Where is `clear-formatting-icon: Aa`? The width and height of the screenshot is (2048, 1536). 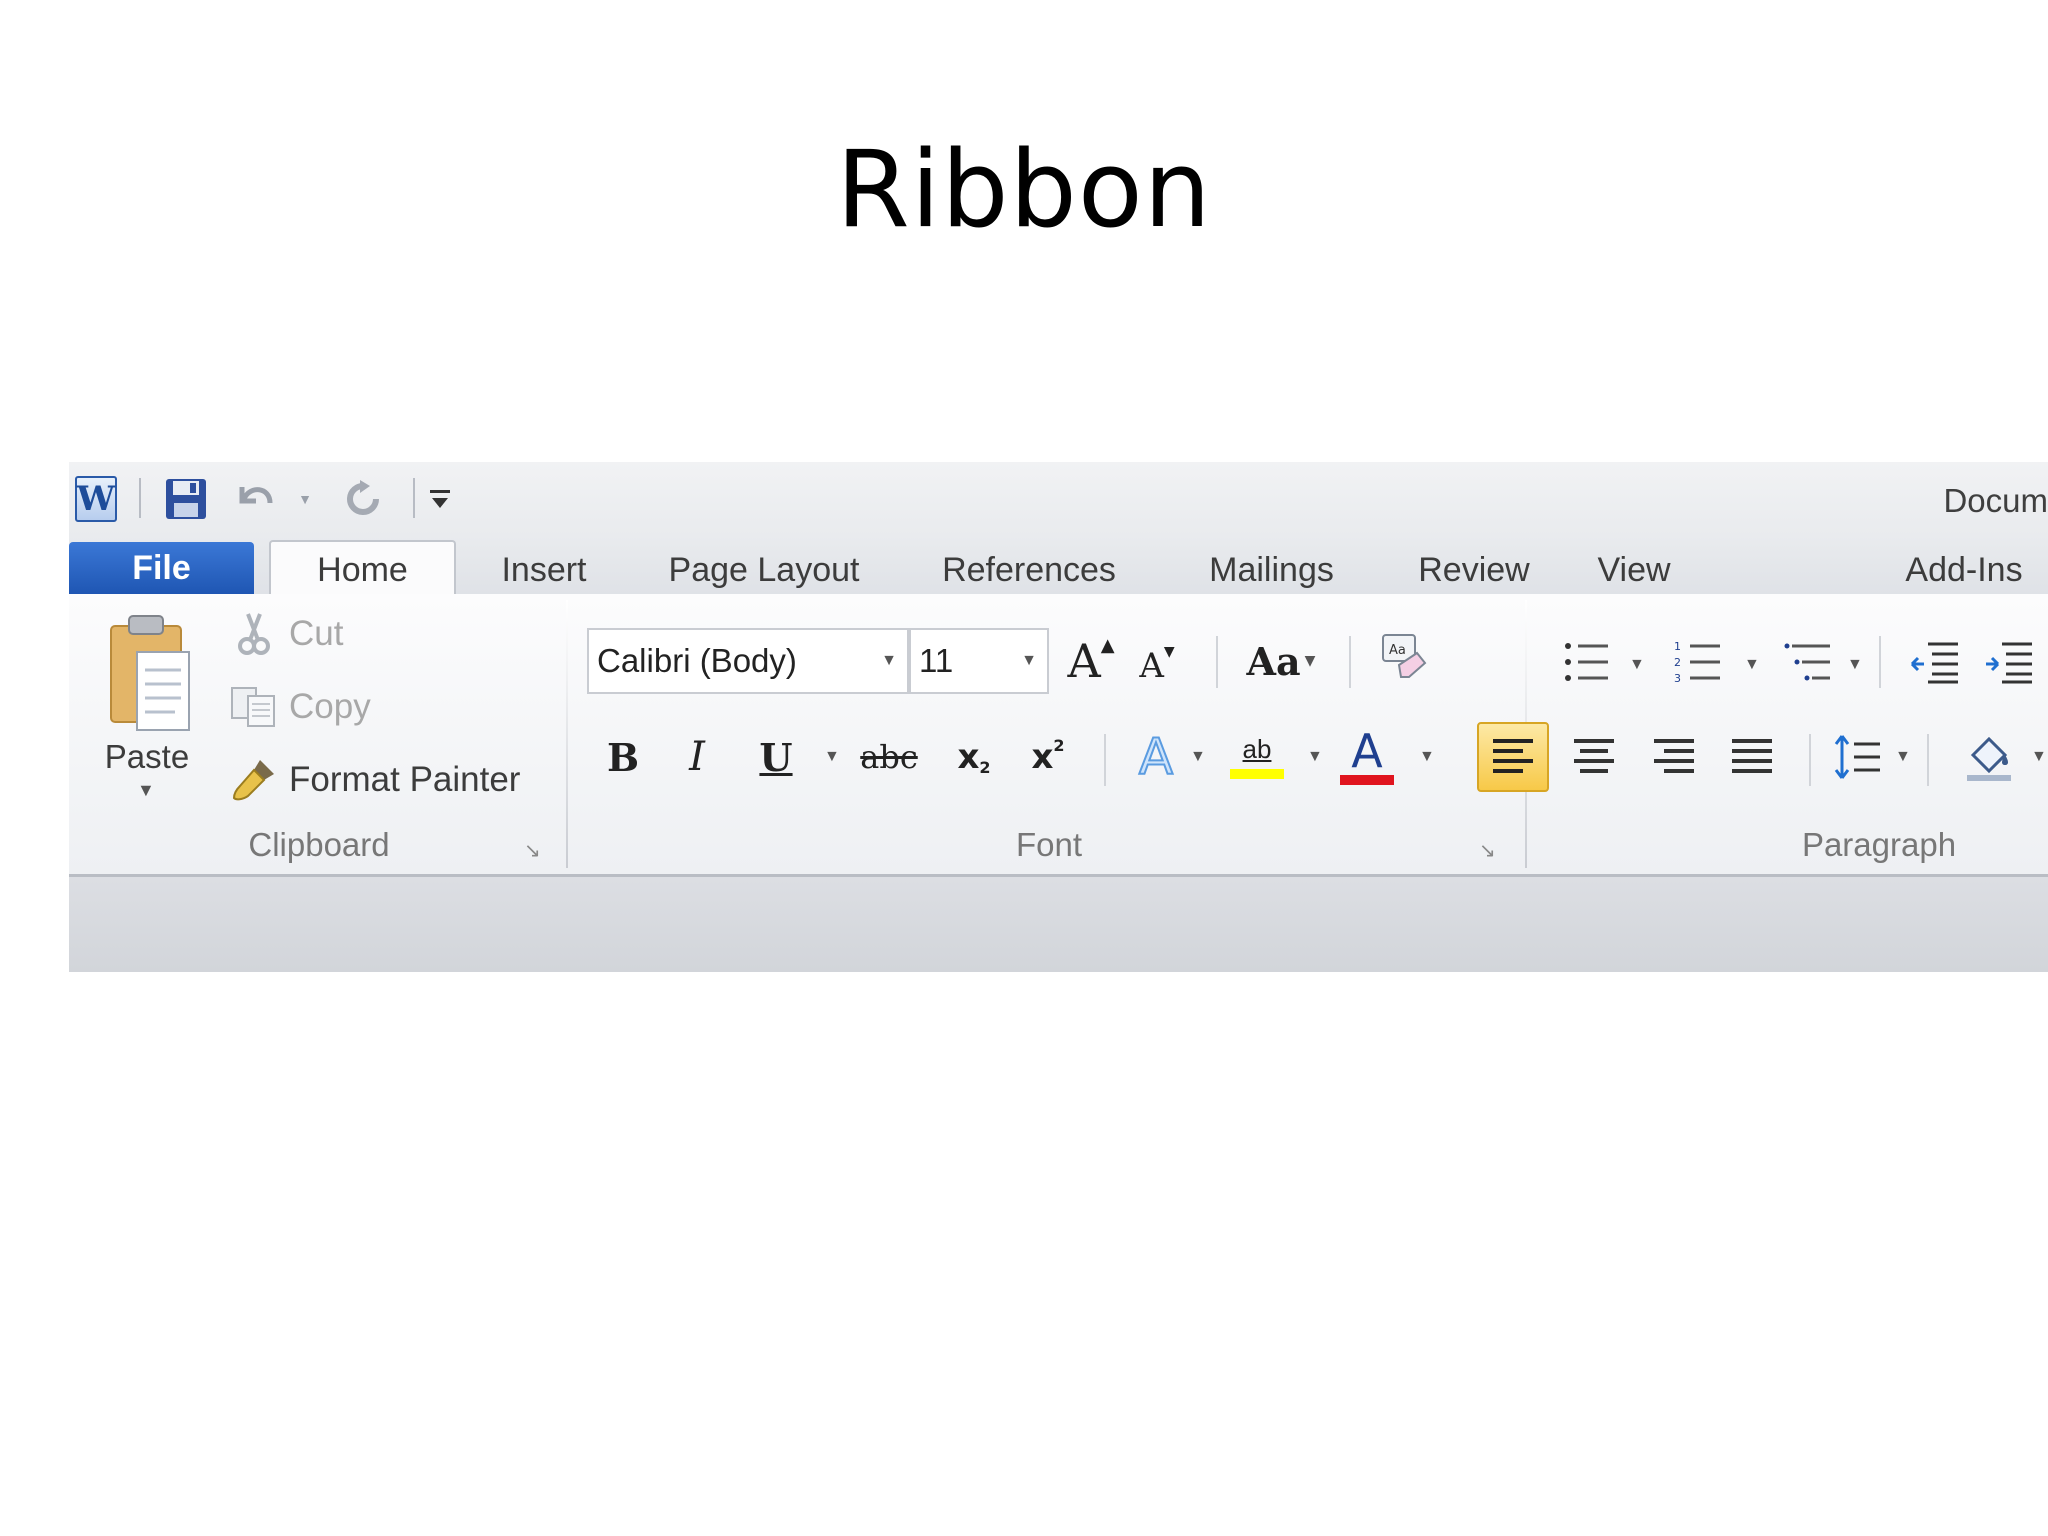 clear-formatting-icon: Aa is located at coordinates (1401, 659).